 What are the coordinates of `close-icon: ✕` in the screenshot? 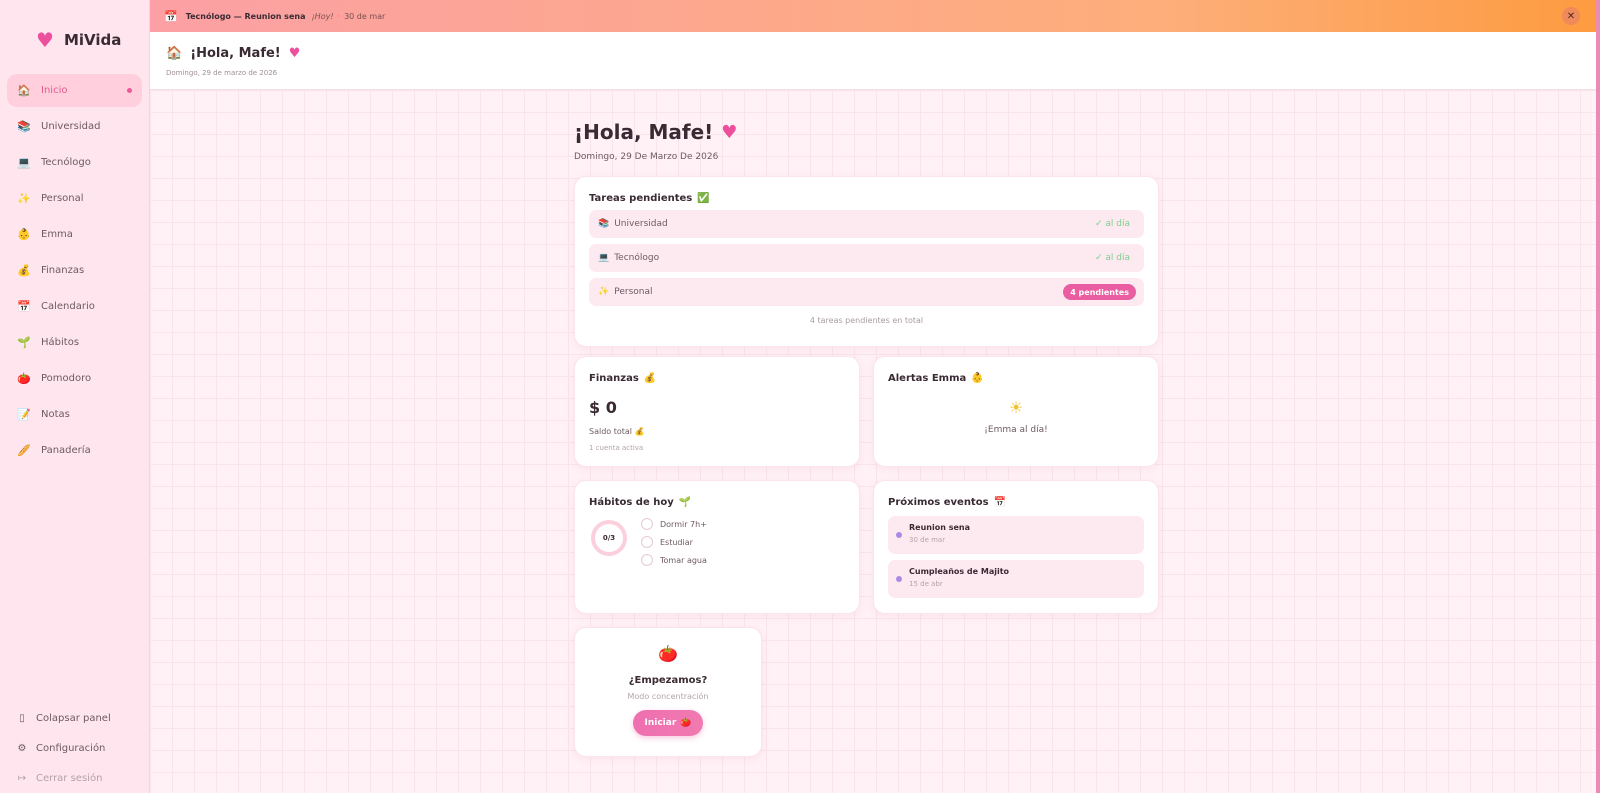 It's located at (1571, 16).